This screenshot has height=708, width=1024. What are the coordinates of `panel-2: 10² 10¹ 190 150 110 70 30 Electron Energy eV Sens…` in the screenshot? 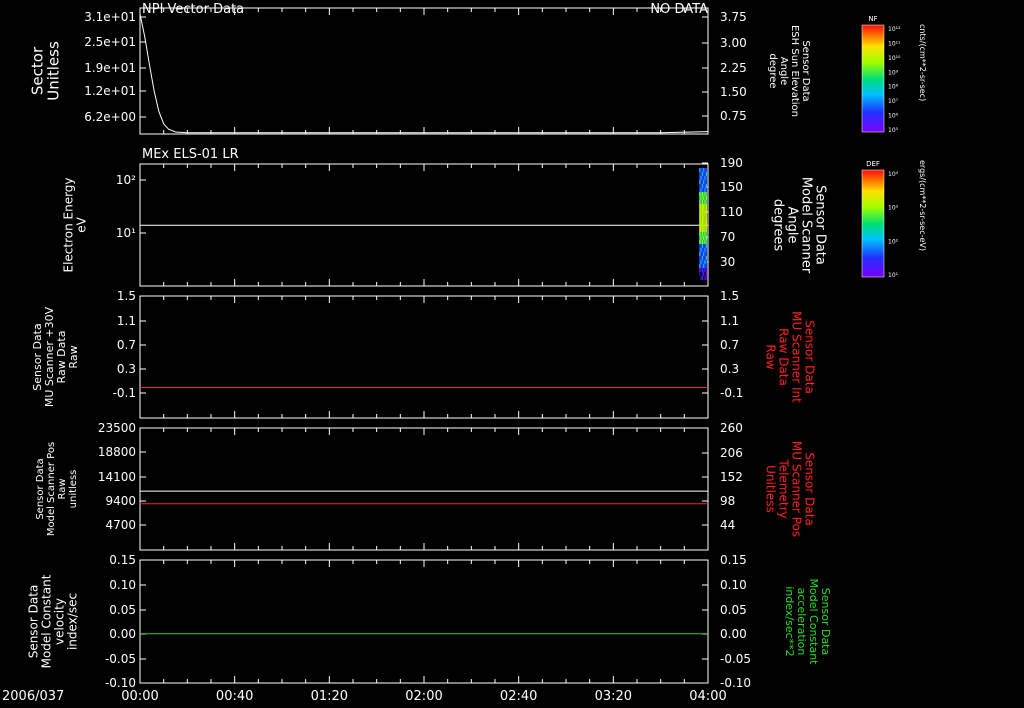 It's located at (444, 221).